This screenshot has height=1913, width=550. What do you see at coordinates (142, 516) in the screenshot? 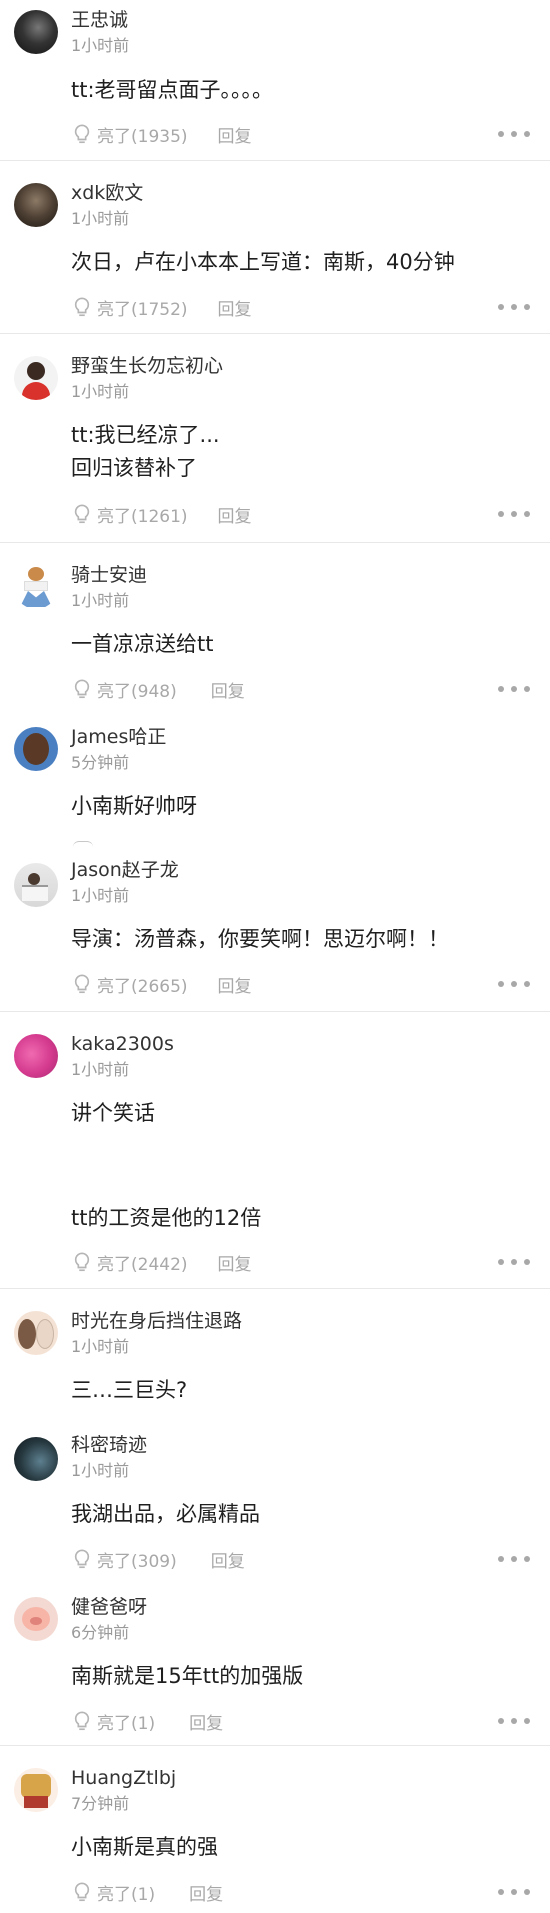
I see `like-count: 亮了(1261)` at bounding box center [142, 516].